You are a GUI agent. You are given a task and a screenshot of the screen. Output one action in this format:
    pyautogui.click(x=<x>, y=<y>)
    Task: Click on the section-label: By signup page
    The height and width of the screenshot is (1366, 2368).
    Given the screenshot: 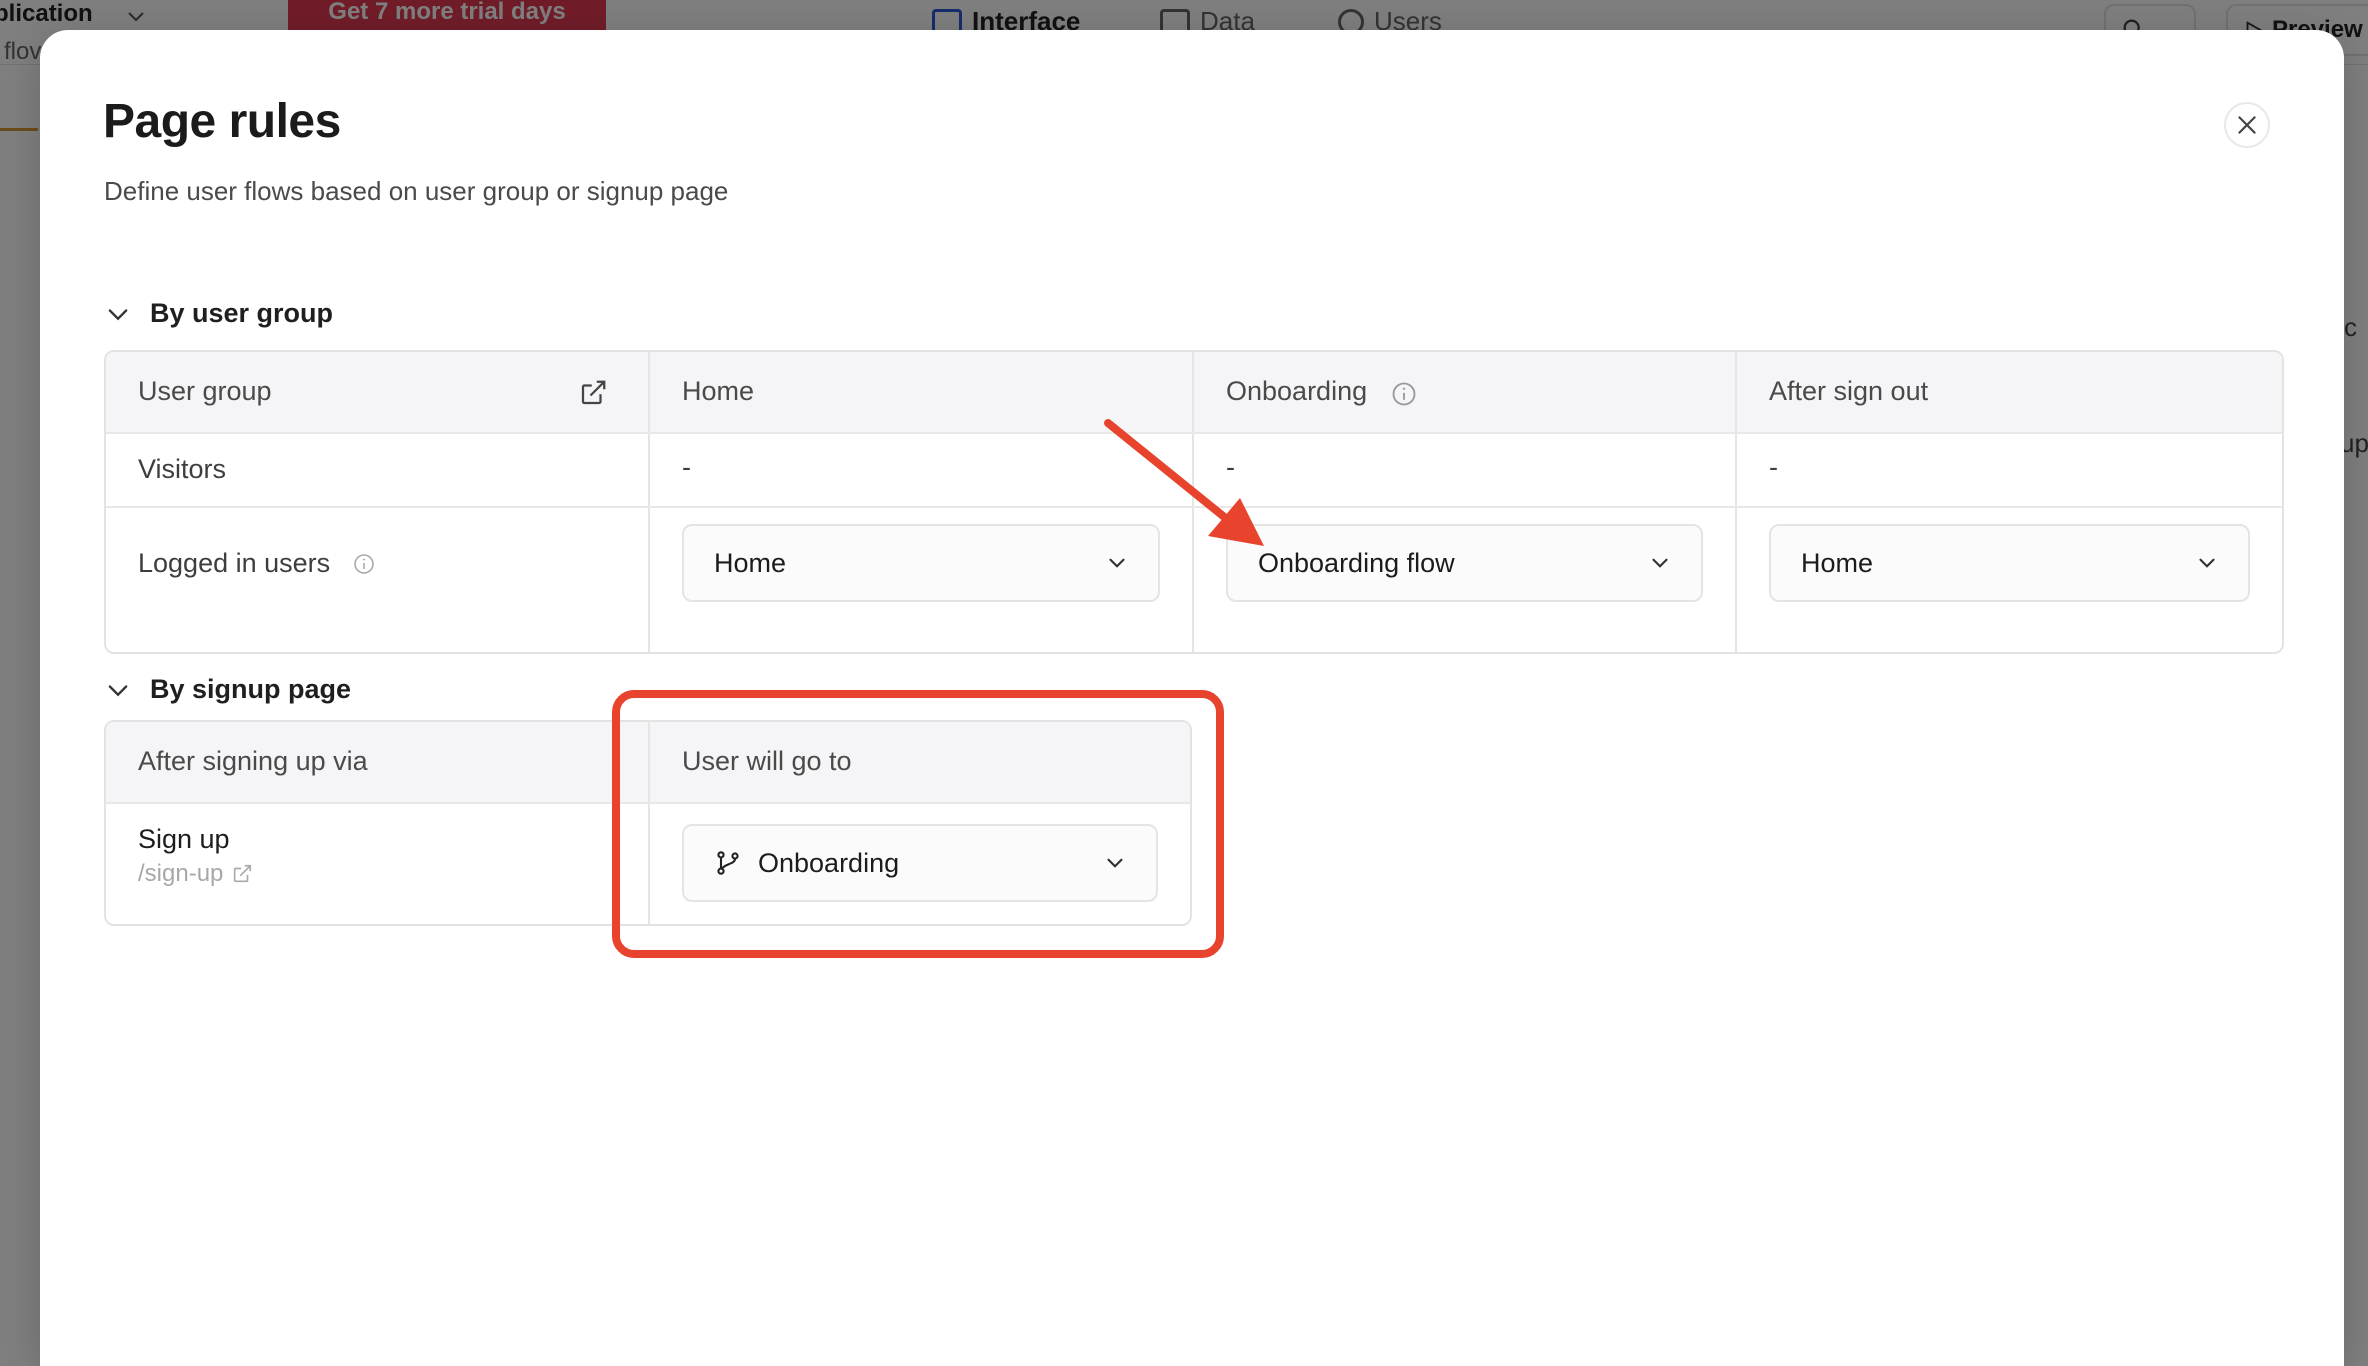 What is the action you would take?
    pyautogui.click(x=251, y=689)
    